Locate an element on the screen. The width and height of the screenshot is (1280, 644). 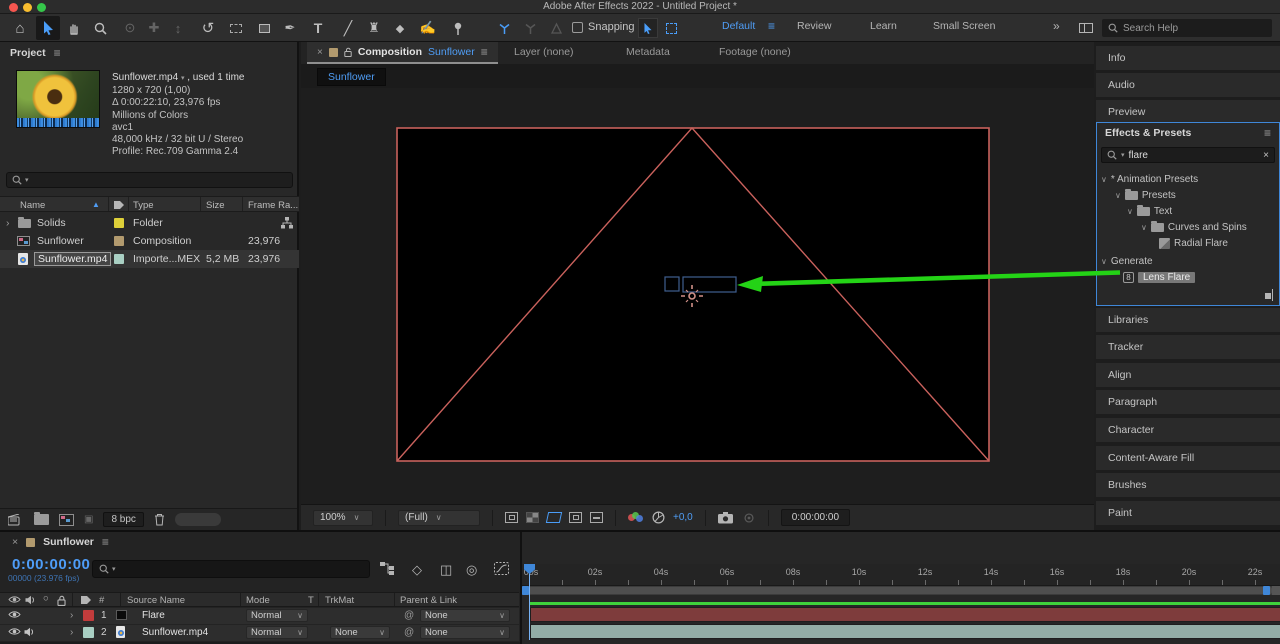
panel-tab-content-aware-fill: Content-Aware Fill is located at coordinates (1188, 458).